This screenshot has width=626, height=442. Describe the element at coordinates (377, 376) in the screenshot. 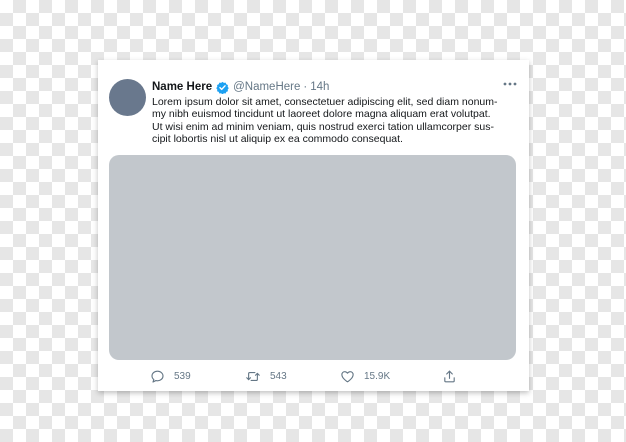

I see `like-count: 15.9K` at that location.